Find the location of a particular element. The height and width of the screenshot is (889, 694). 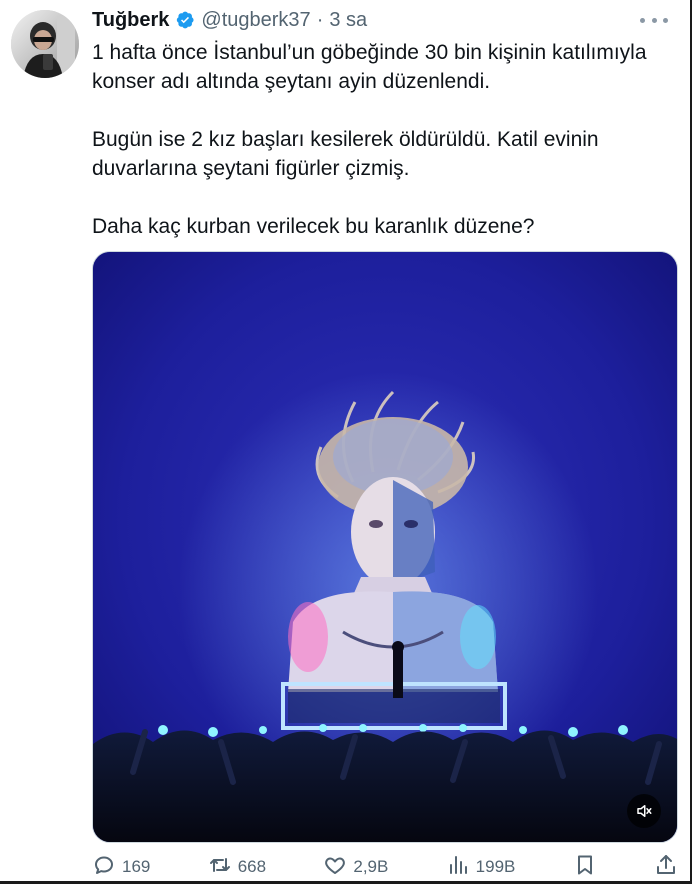

action-bar: 169 668 2,9B 199B is located at coordinates (385, 867).